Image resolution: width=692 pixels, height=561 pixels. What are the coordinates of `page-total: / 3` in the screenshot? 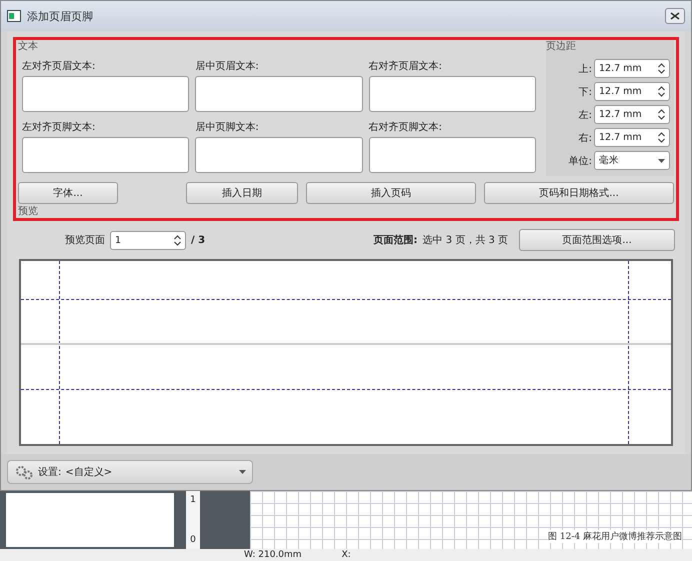 It's located at (198, 240).